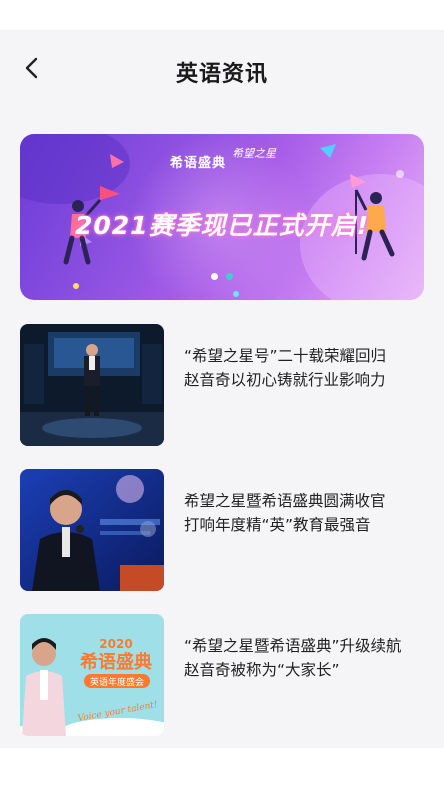 This screenshot has height=794, width=444. What do you see at coordinates (277, 525) in the screenshot?
I see `news-title-2-line-2: 打响年度精“英”教育最强音` at bounding box center [277, 525].